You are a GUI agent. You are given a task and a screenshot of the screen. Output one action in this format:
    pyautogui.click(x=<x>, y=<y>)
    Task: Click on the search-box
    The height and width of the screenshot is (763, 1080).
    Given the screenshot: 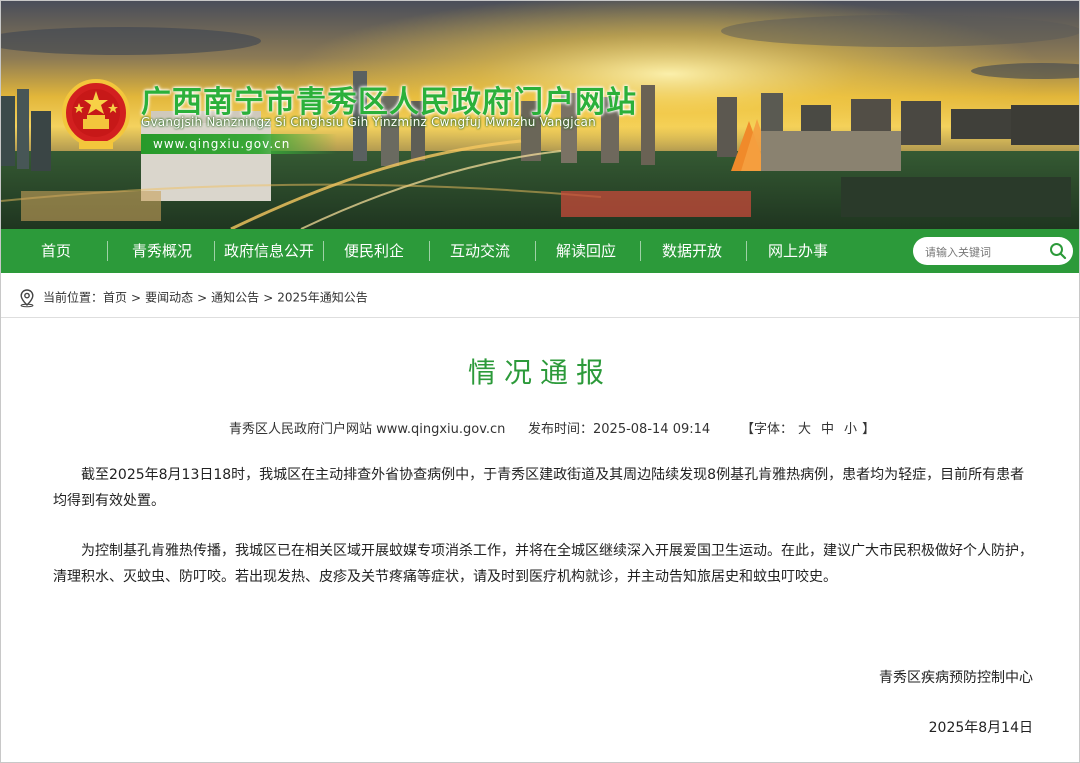 What is the action you would take?
    pyautogui.click(x=993, y=251)
    